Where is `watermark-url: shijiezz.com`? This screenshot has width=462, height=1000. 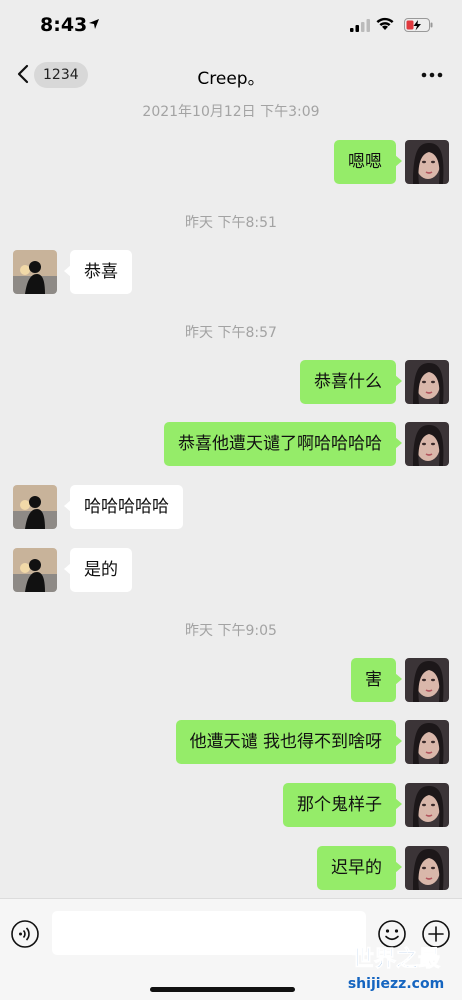
watermark-url: shijiezz.com is located at coordinates (396, 984).